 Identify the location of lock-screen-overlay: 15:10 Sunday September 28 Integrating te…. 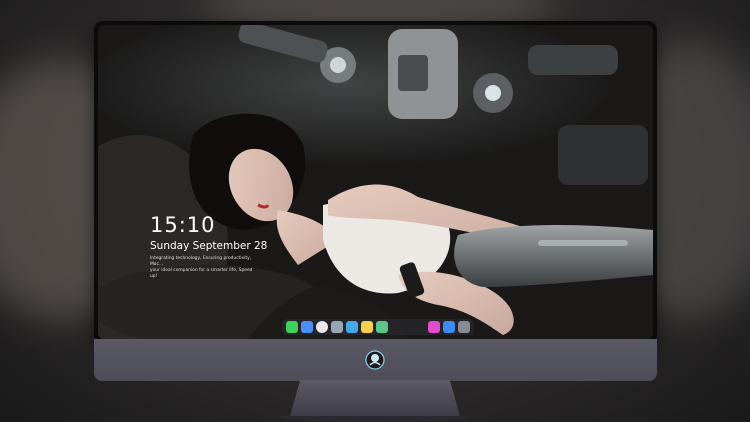
(208, 246).